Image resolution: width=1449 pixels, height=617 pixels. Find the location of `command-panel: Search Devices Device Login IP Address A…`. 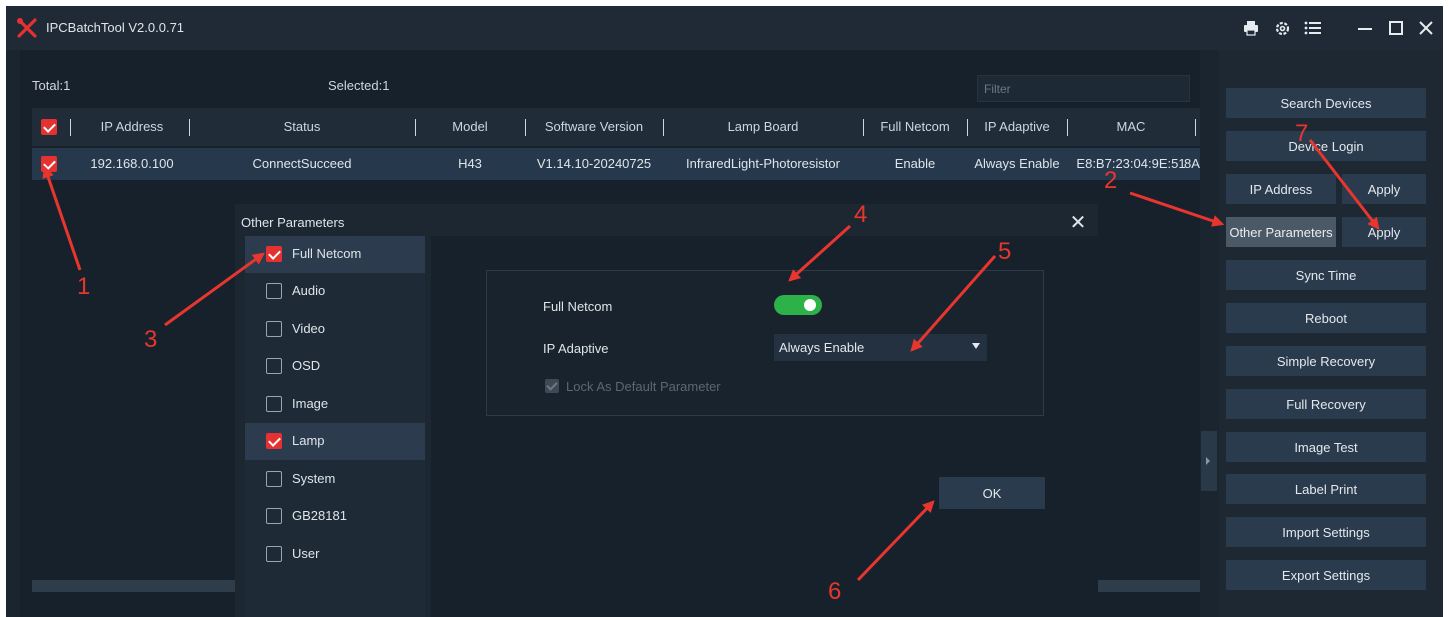

command-panel: Search Devices Device Login IP Address A… is located at coordinates (1331, 333).